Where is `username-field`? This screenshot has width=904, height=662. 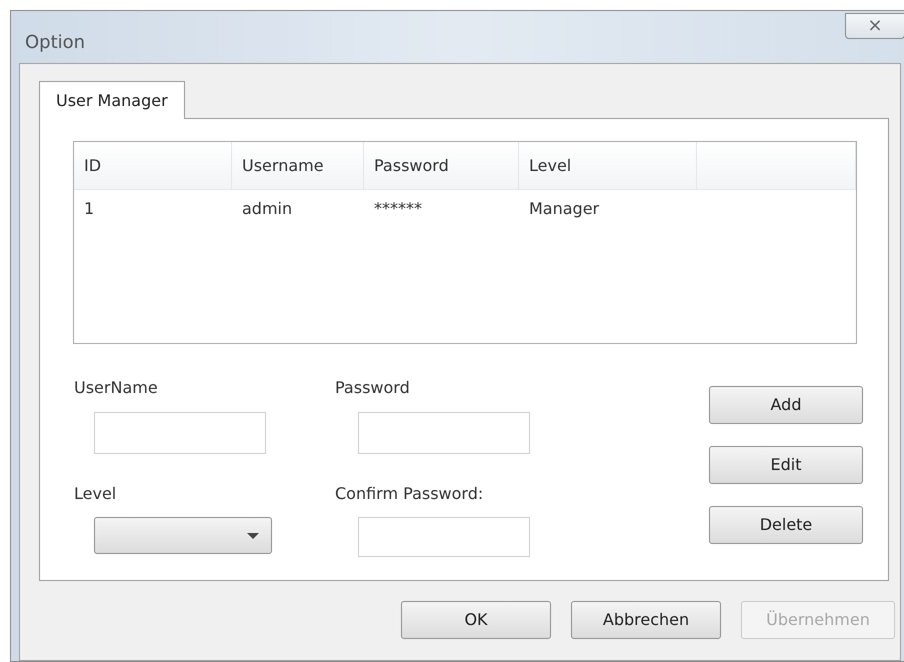 username-field is located at coordinates (180, 433).